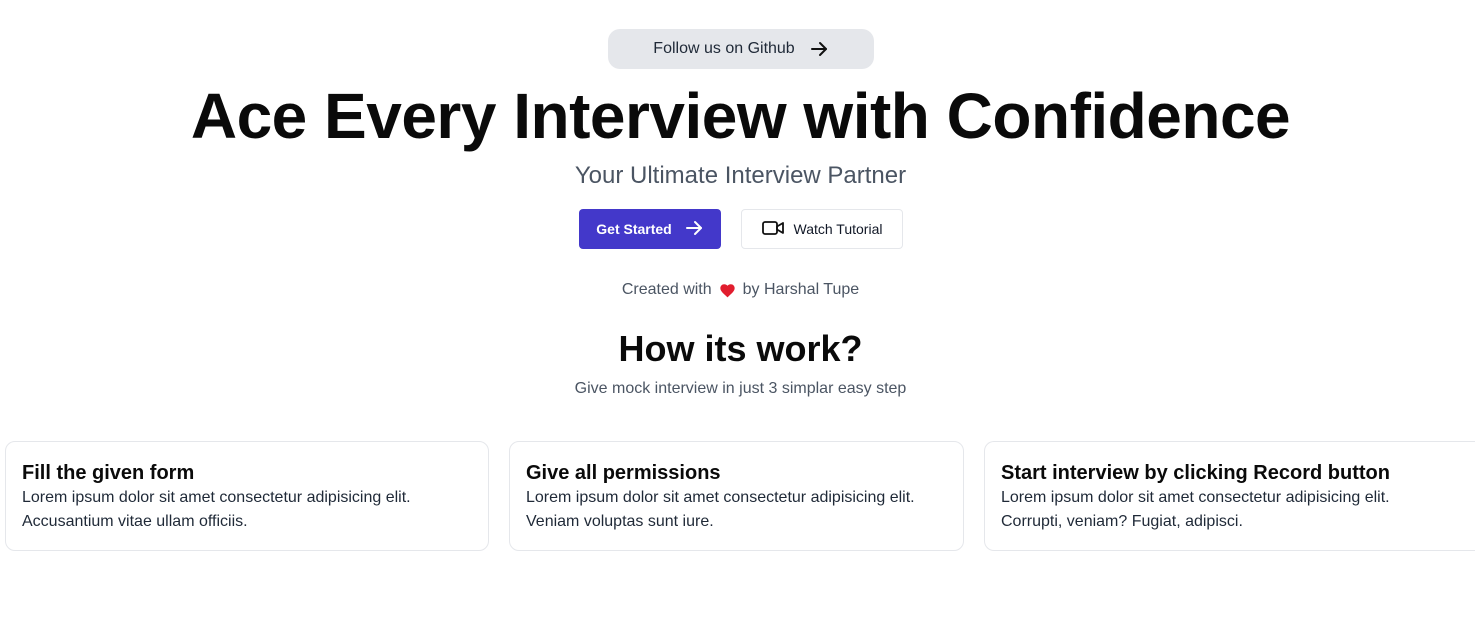  Describe the element at coordinates (740, 116) in the screenshot. I see `hero-title: Ace Every Interview with Confidence` at that location.